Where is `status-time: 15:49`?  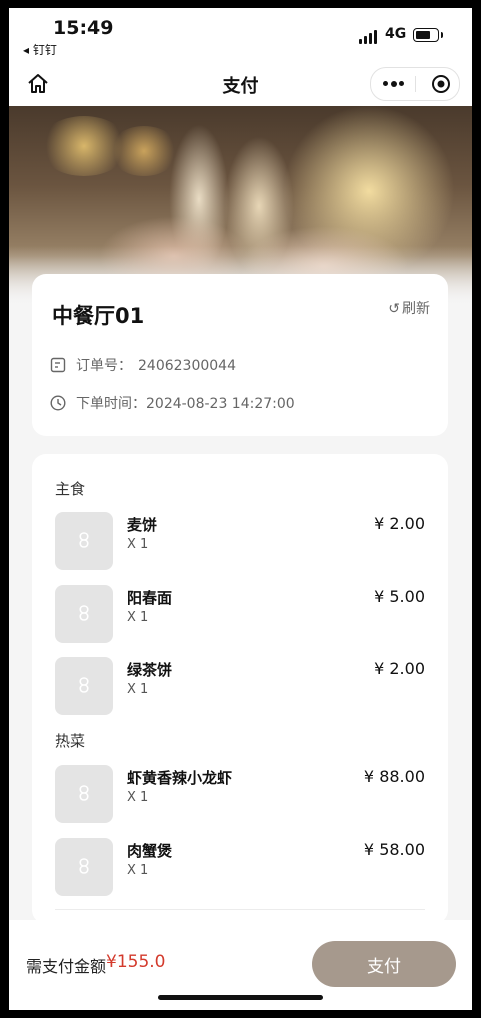 status-time: 15:49 is located at coordinates (83, 28).